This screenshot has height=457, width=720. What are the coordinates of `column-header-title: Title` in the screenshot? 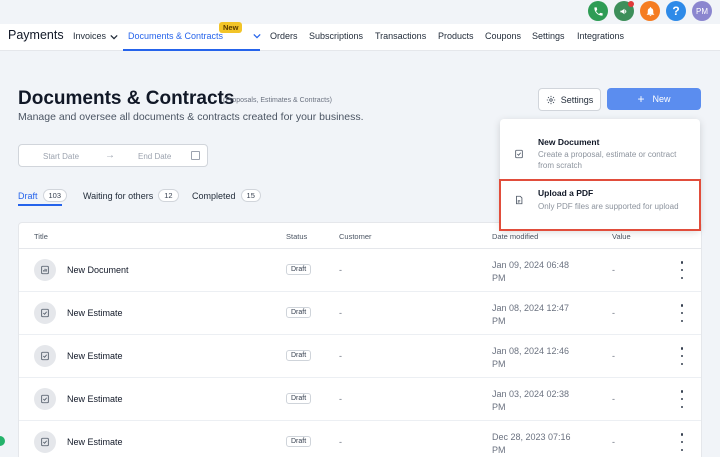 It's located at (41, 236).